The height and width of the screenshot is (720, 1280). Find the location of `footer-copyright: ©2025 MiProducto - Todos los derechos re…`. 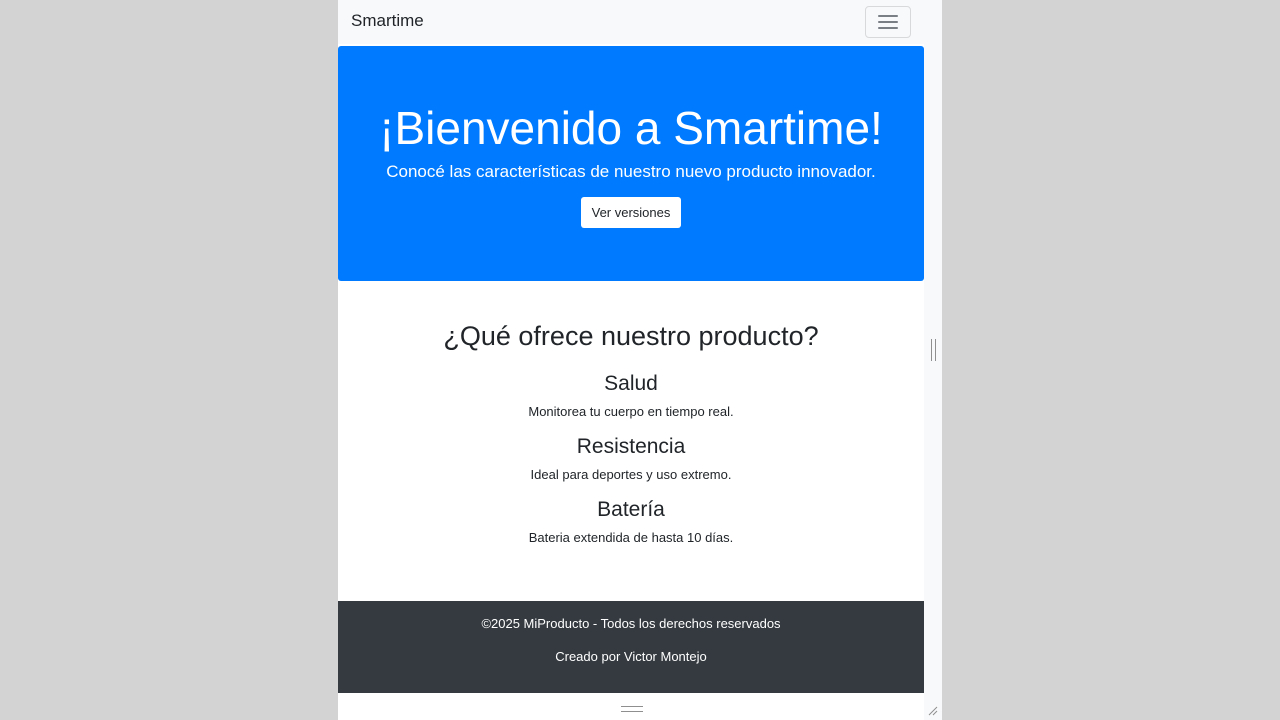

footer-copyright: ©2025 MiProducto - Todos los derechos re… is located at coordinates (631, 623).